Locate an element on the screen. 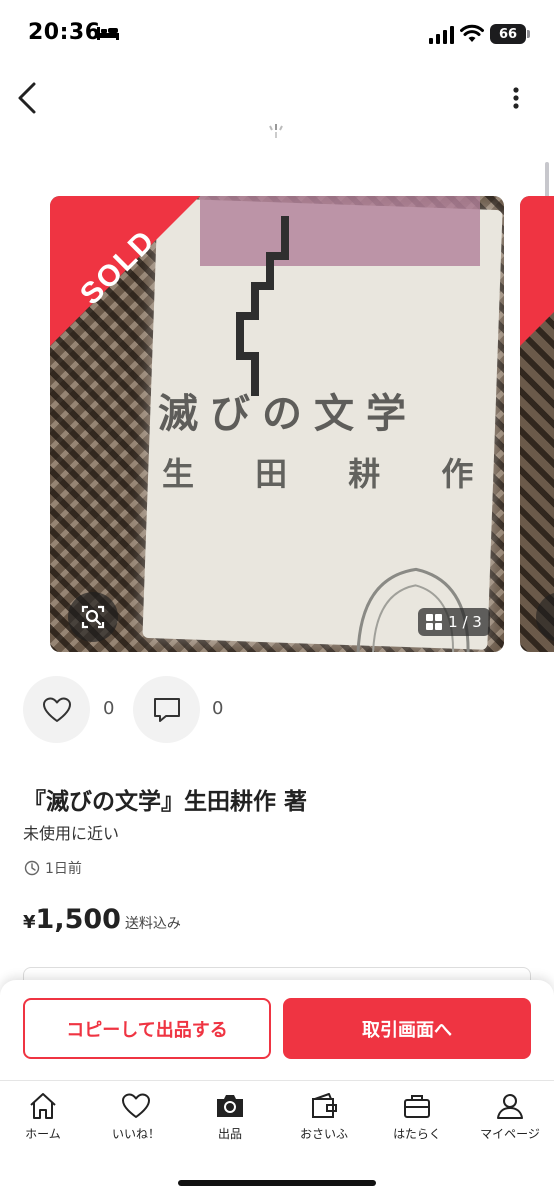 This screenshot has width=554, height=1200. posted-time: 1日前 is located at coordinates (63, 869).